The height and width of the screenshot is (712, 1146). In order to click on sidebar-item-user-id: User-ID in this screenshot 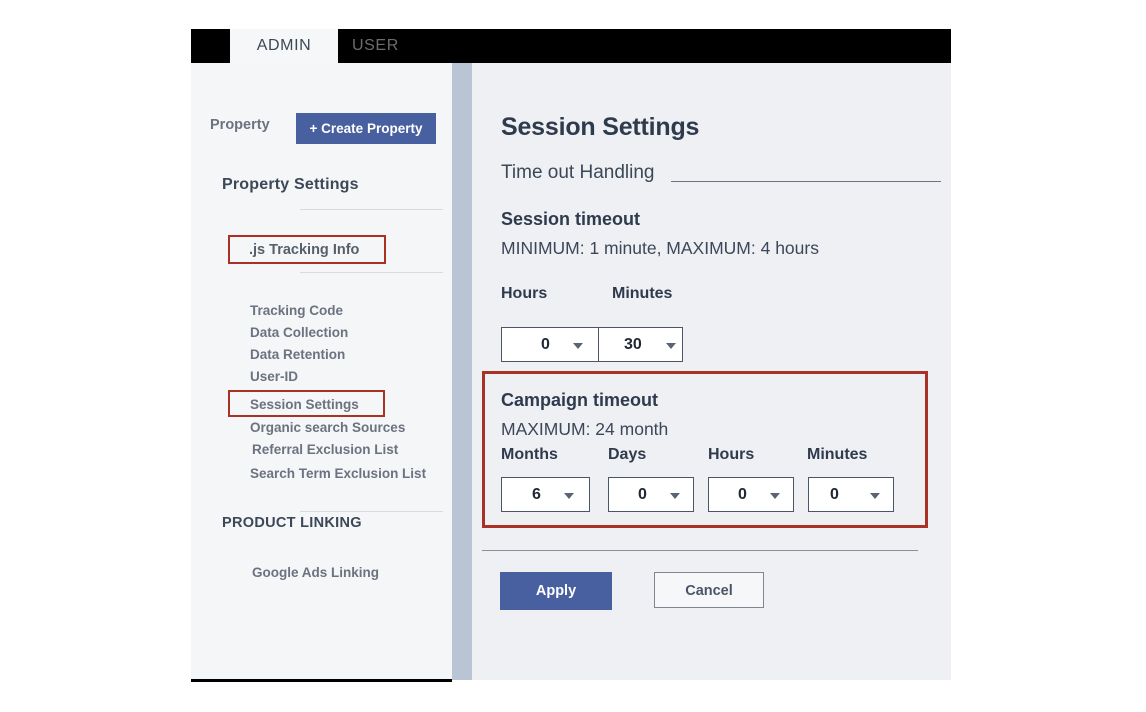, I will do `click(274, 376)`.